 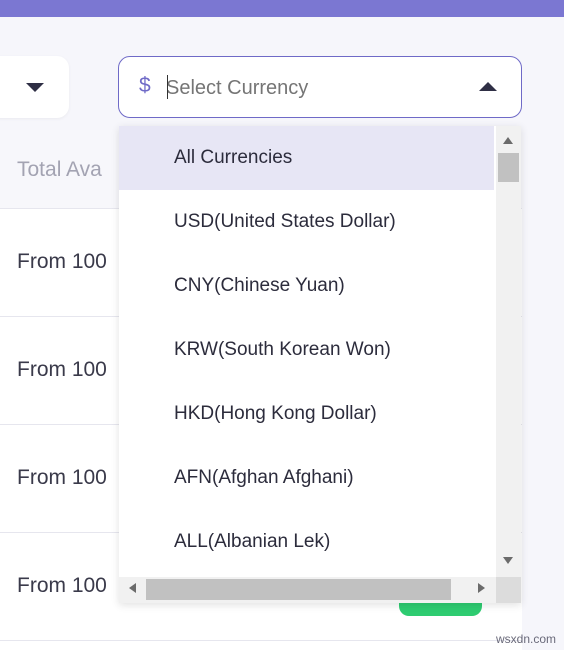 What do you see at coordinates (306, 158) in the screenshot?
I see `currency-option-all: All Currencies` at bounding box center [306, 158].